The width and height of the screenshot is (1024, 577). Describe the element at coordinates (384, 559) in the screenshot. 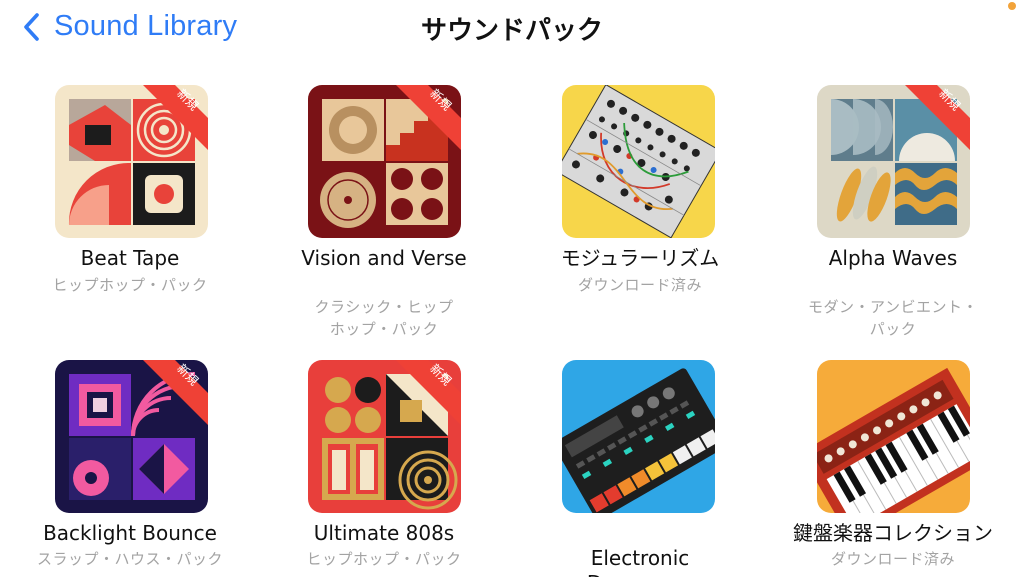

I see `pack-subtitle: ヒップホップ・パック` at that location.